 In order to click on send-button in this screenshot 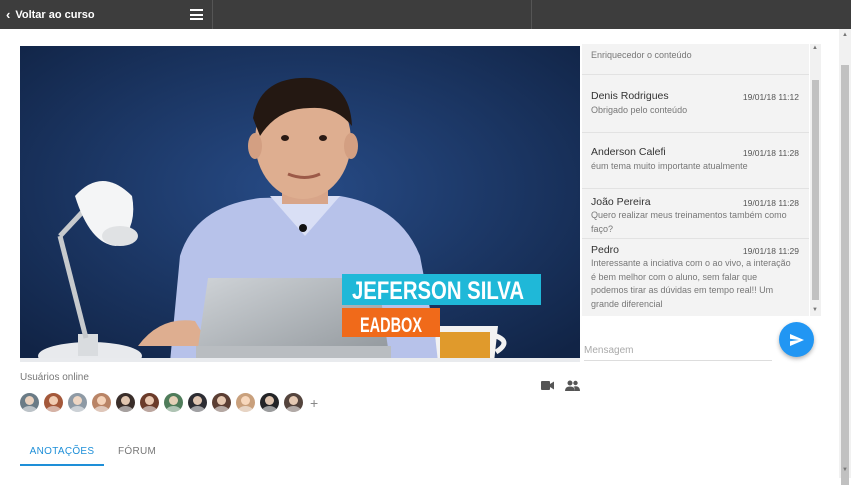, I will do `click(796, 339)`.